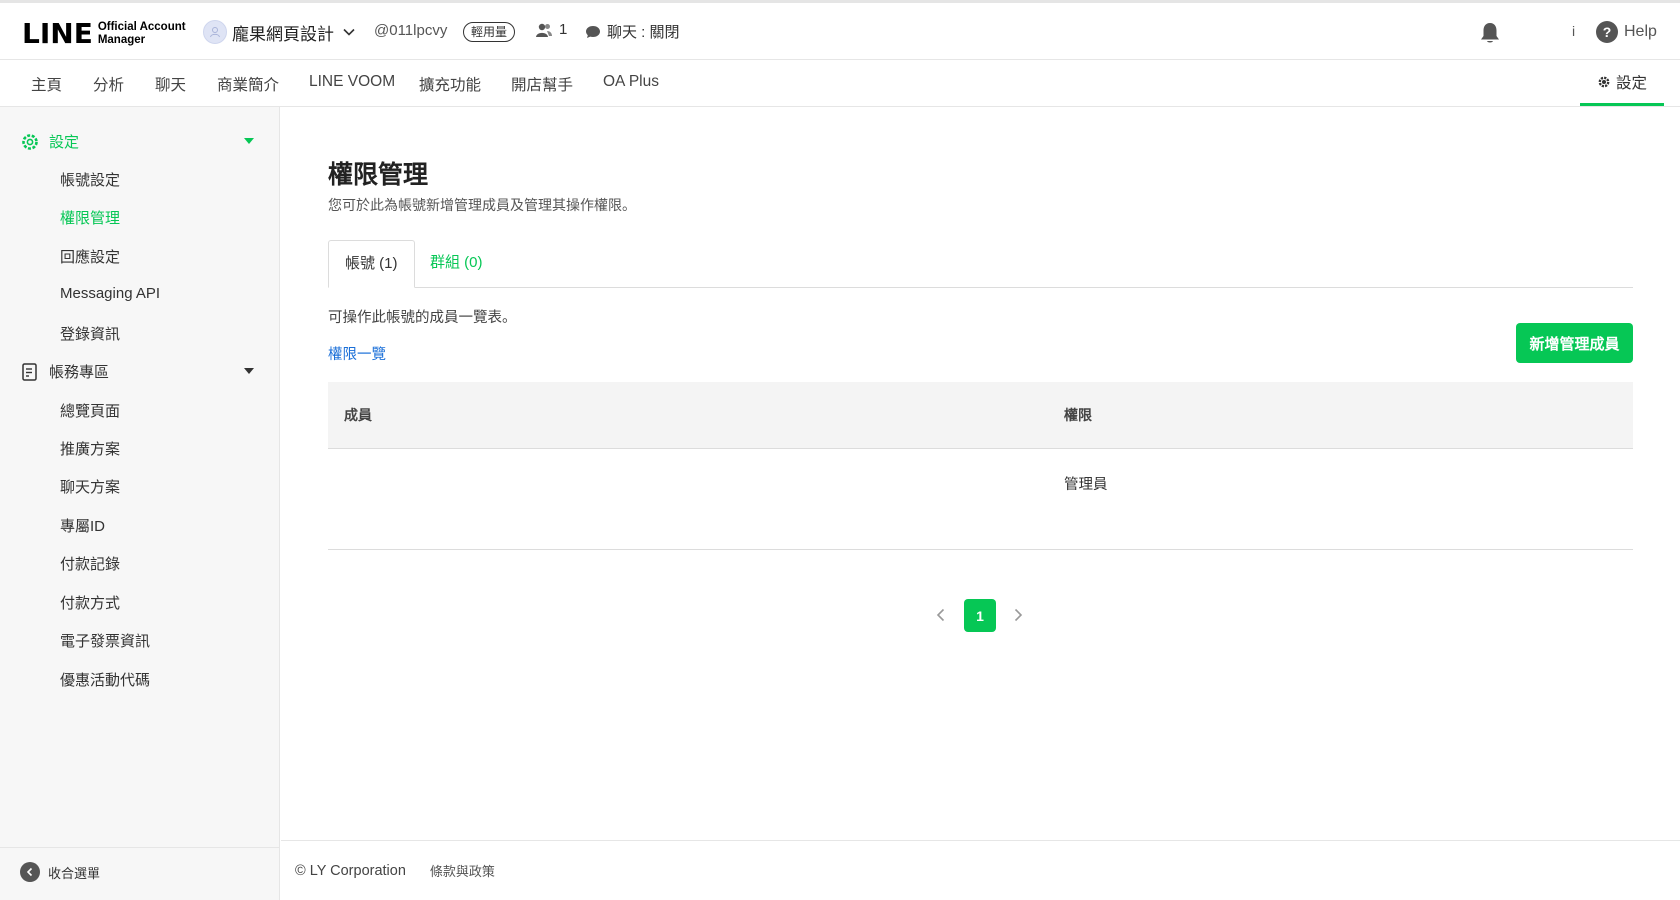 The image size is (1680, 900). I want to click on friends-icon, so click(544, 30).